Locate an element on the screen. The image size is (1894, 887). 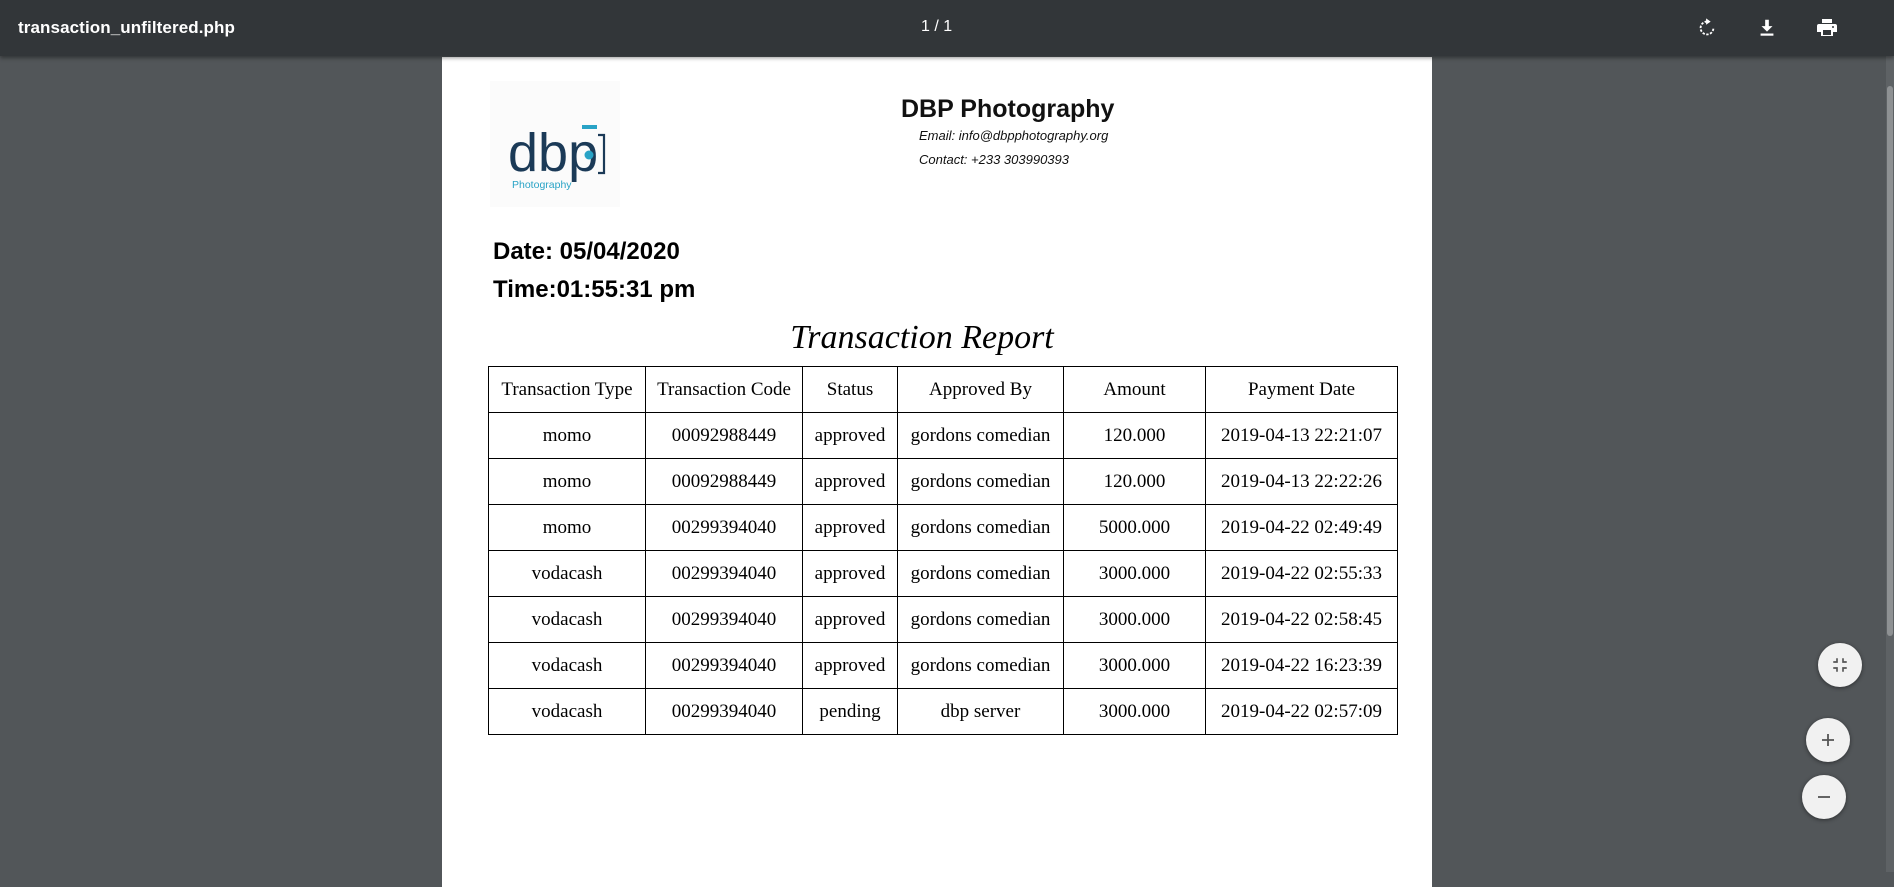
svg-text: Photography is located at coordinates (542, 185).